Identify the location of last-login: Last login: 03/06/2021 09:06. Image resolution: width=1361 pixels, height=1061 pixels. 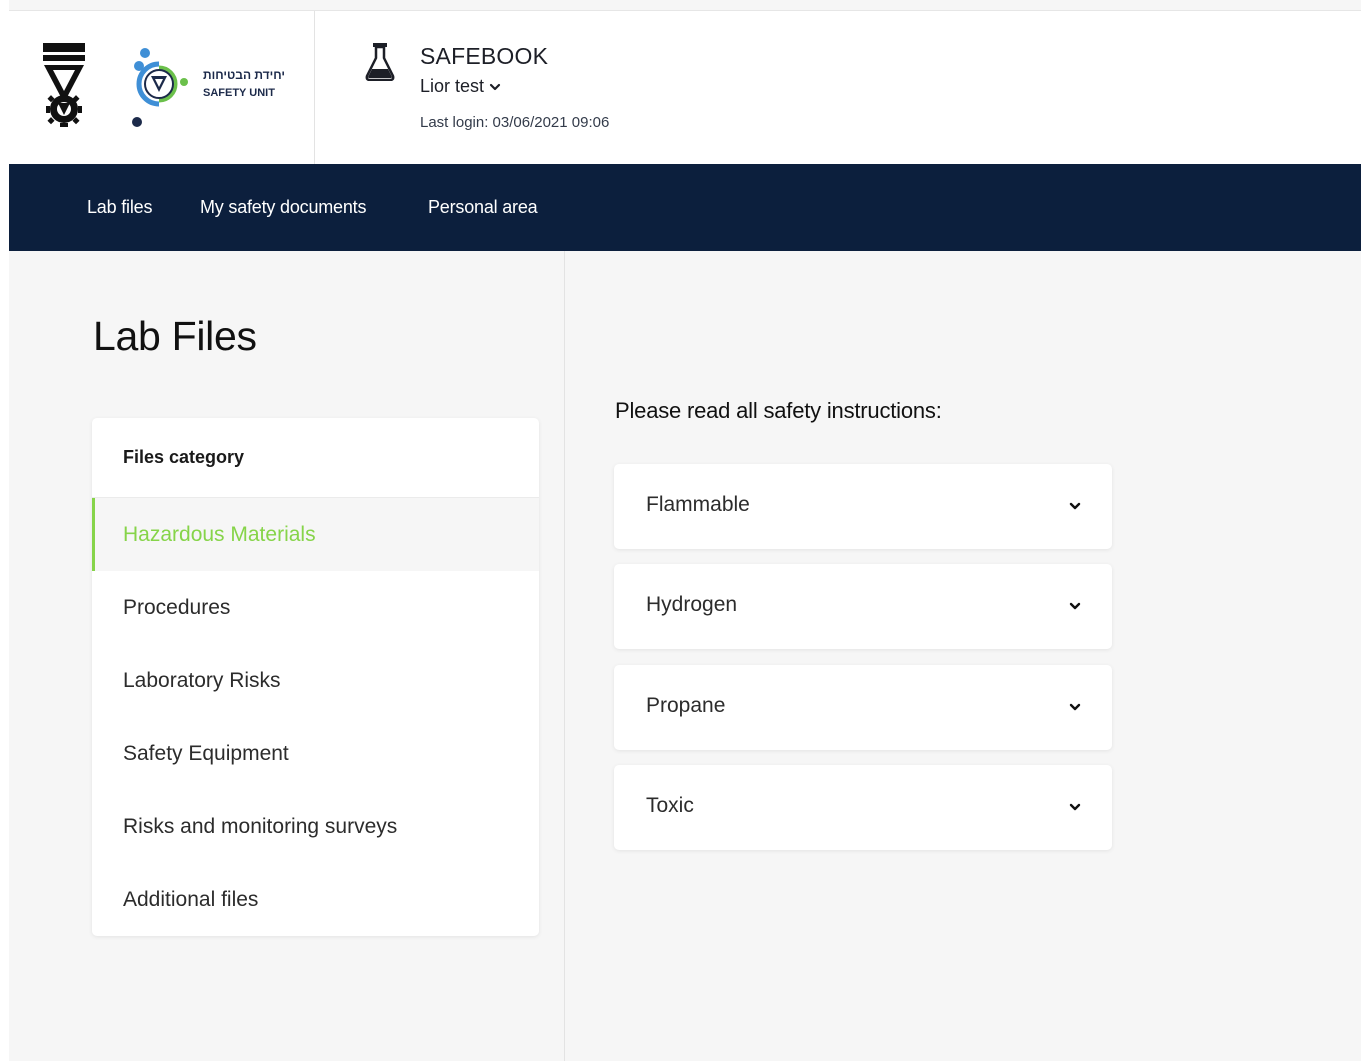
(515, 122).